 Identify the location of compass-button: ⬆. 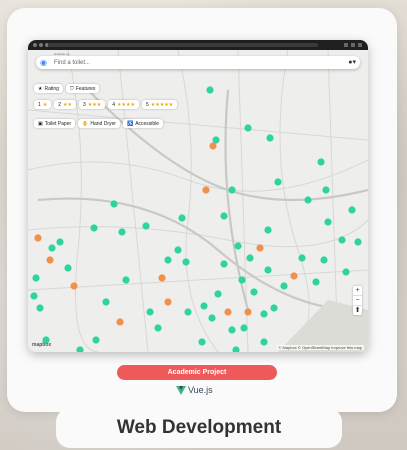
(357, 310).